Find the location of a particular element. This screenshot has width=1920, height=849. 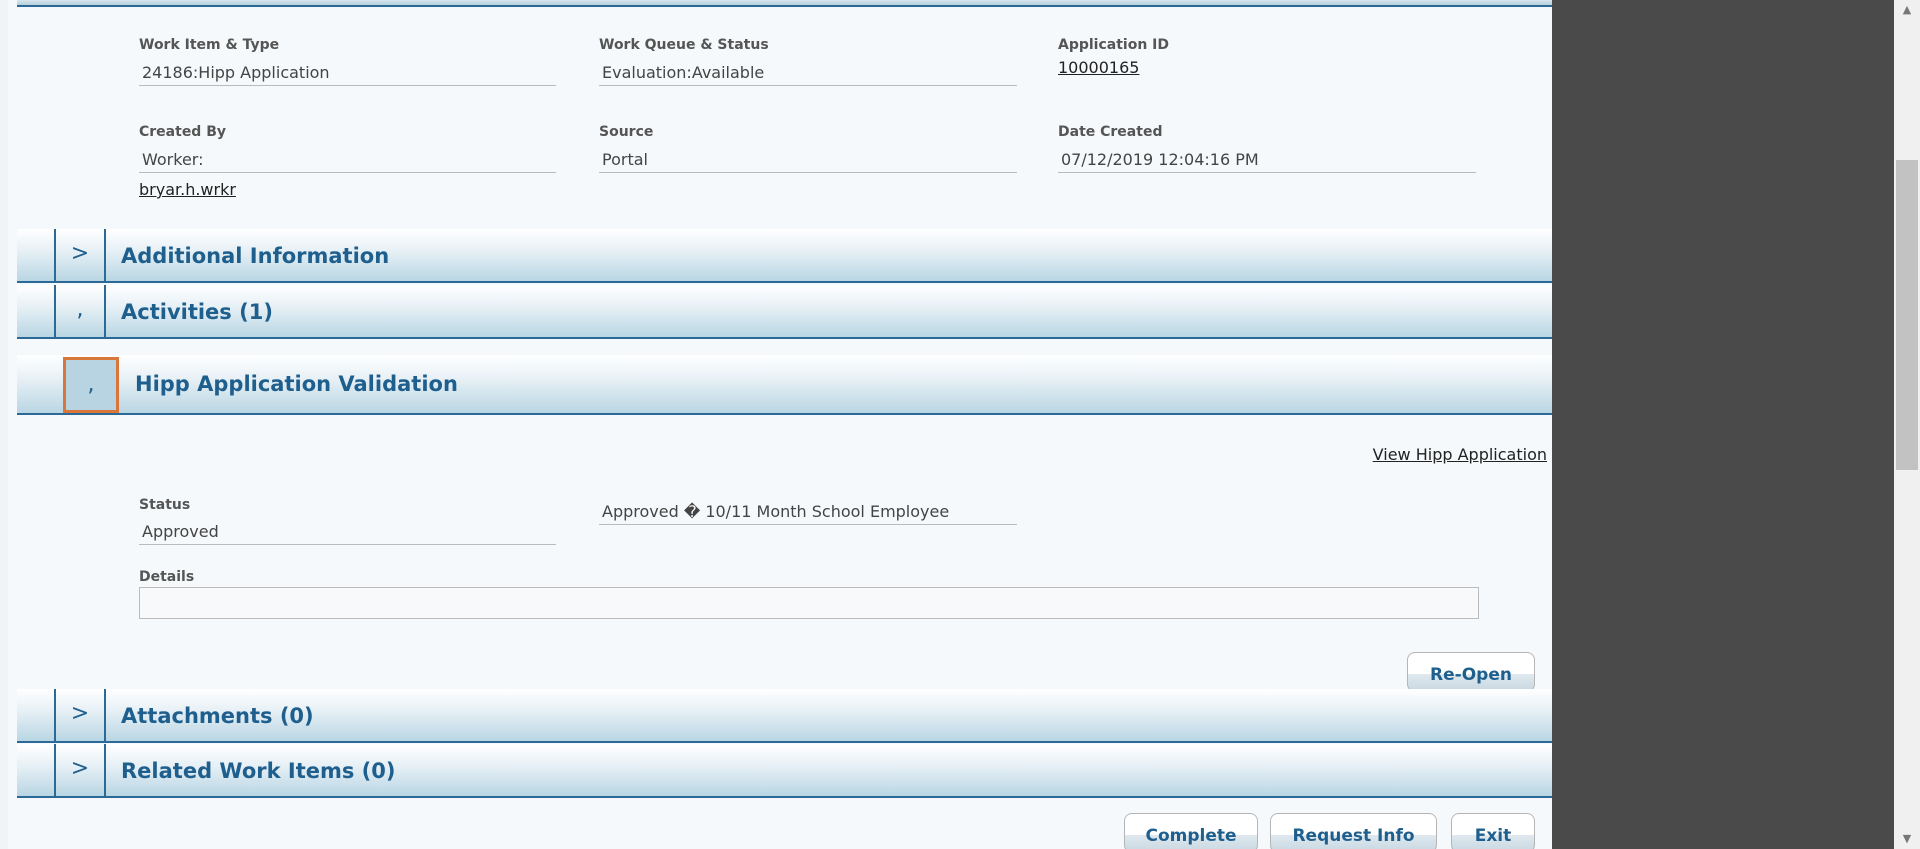

date-created-label: Date Created is located at coordinates (1110, 132).